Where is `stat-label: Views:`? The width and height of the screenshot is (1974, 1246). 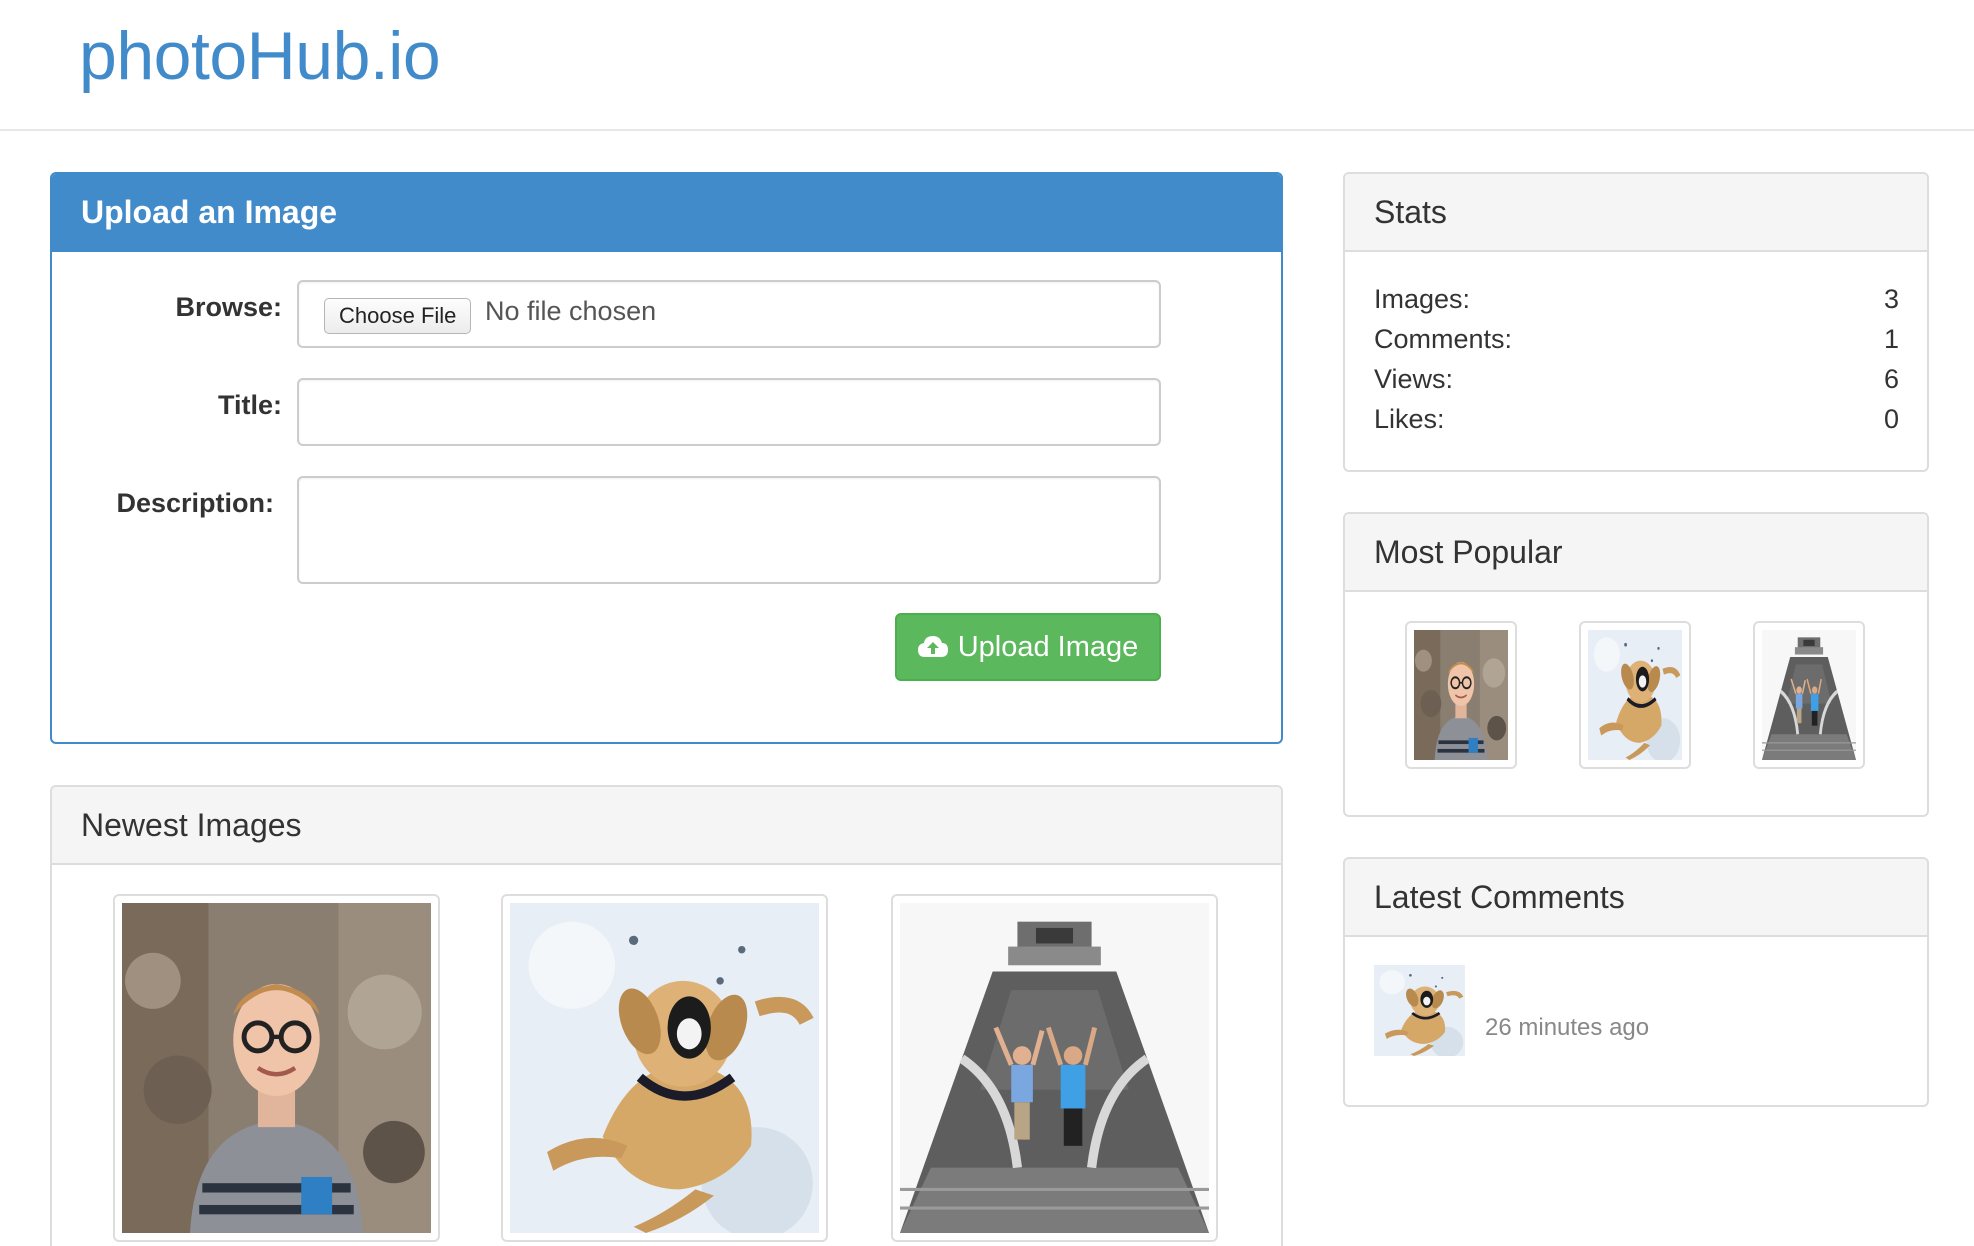
stat-label: Views: is located at coordinates (1414, 379).